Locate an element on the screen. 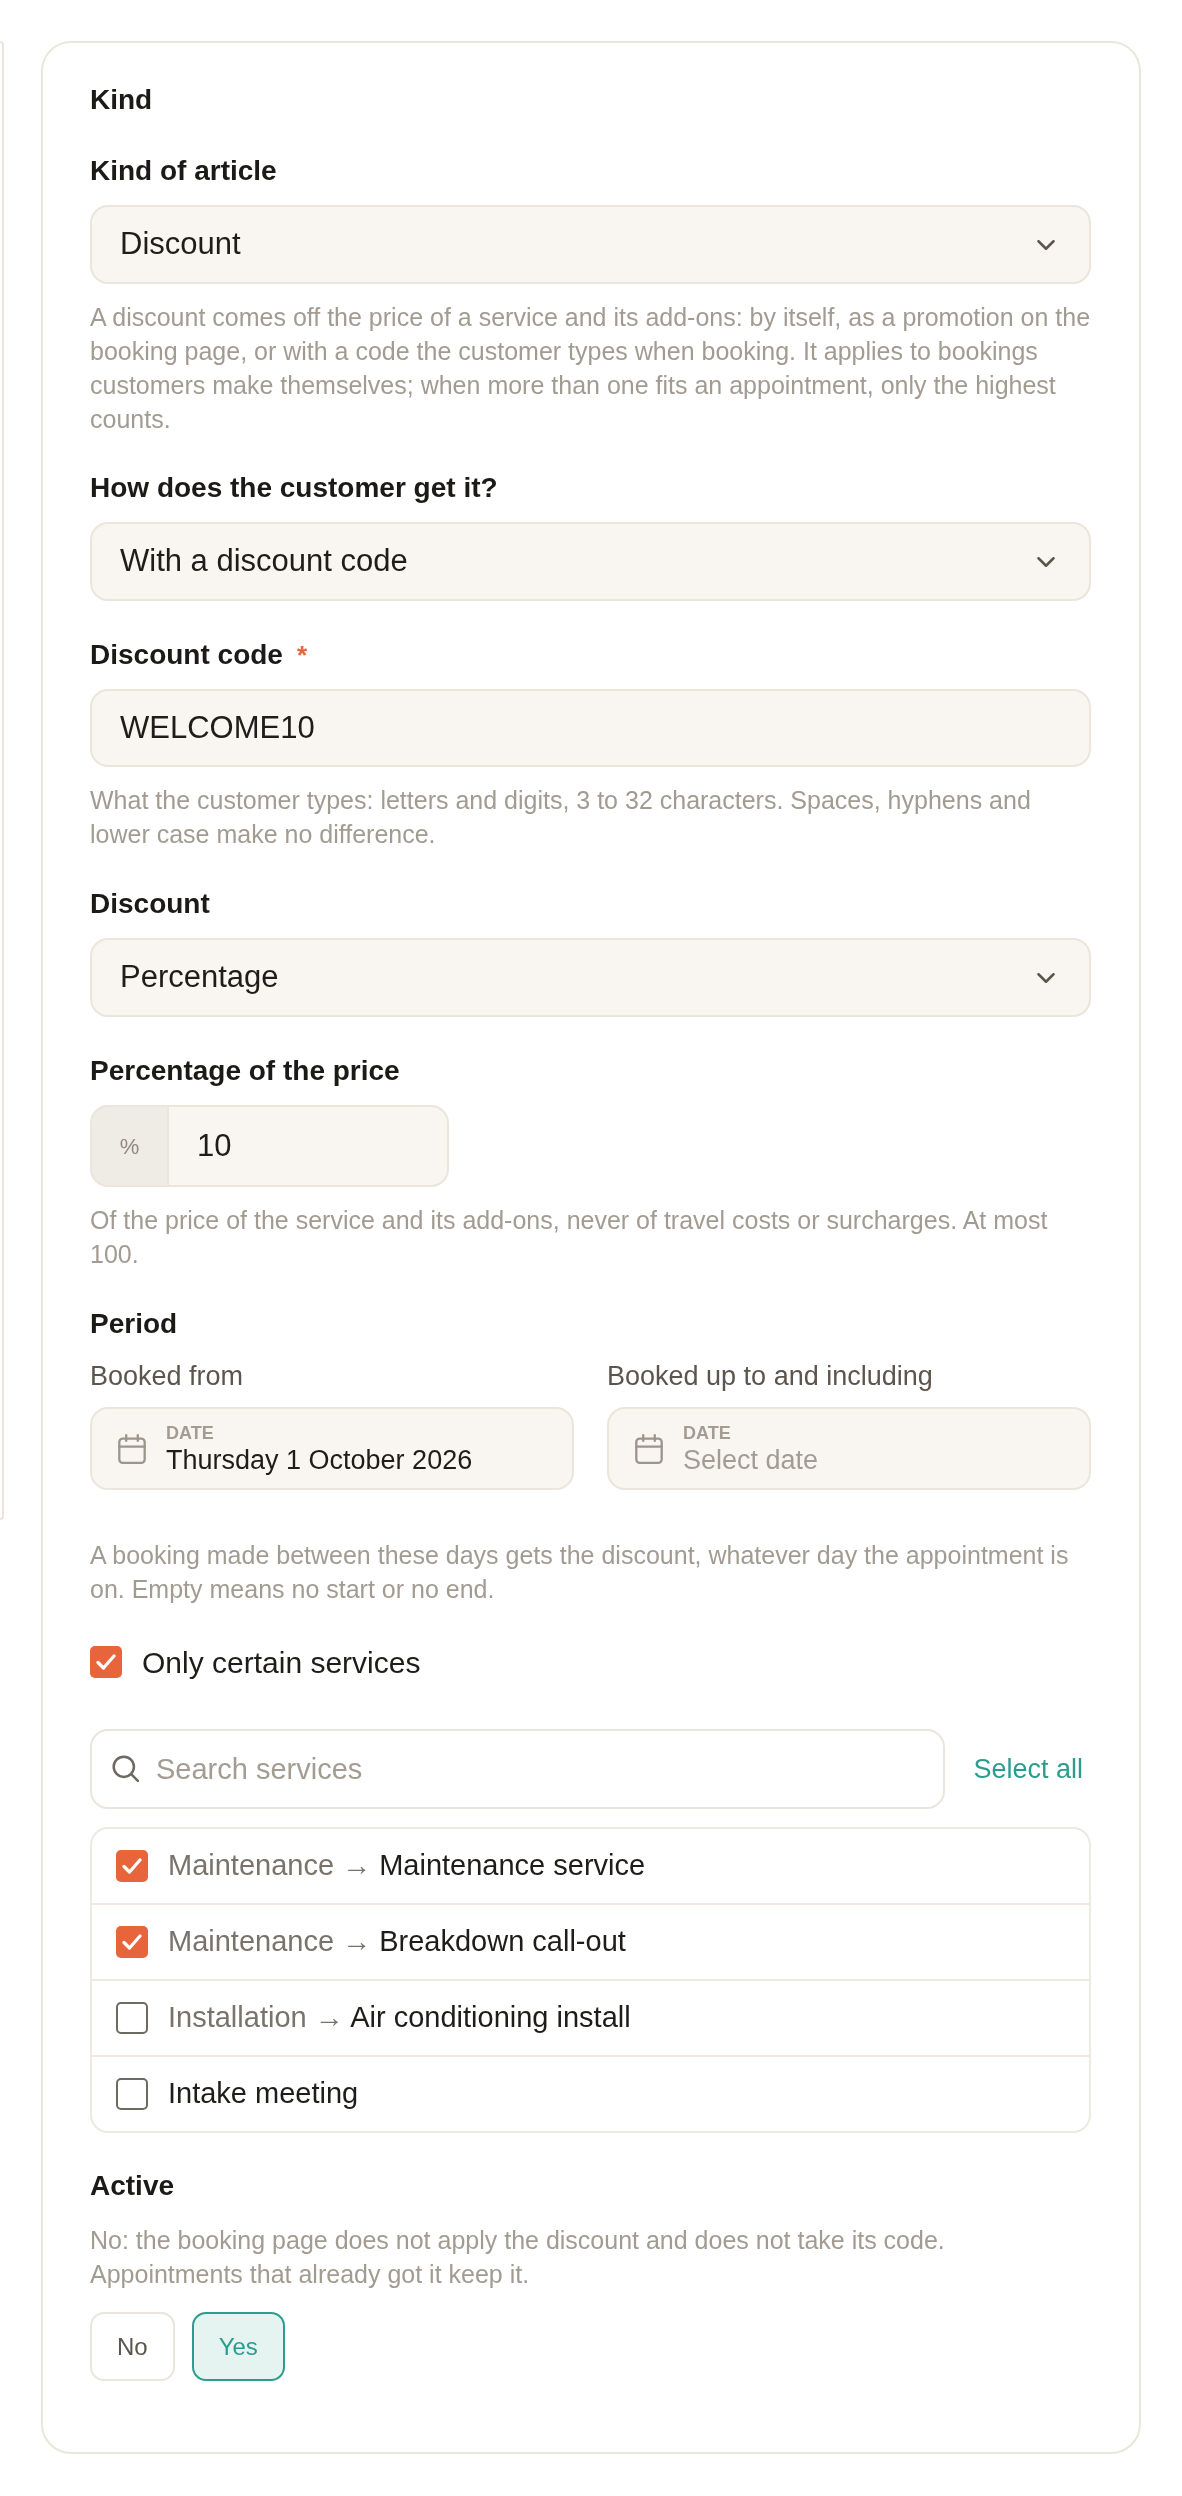 The width and height of the screenshot is (1182, 2496). search-field: Search services is located at coordinates (517, 1769).